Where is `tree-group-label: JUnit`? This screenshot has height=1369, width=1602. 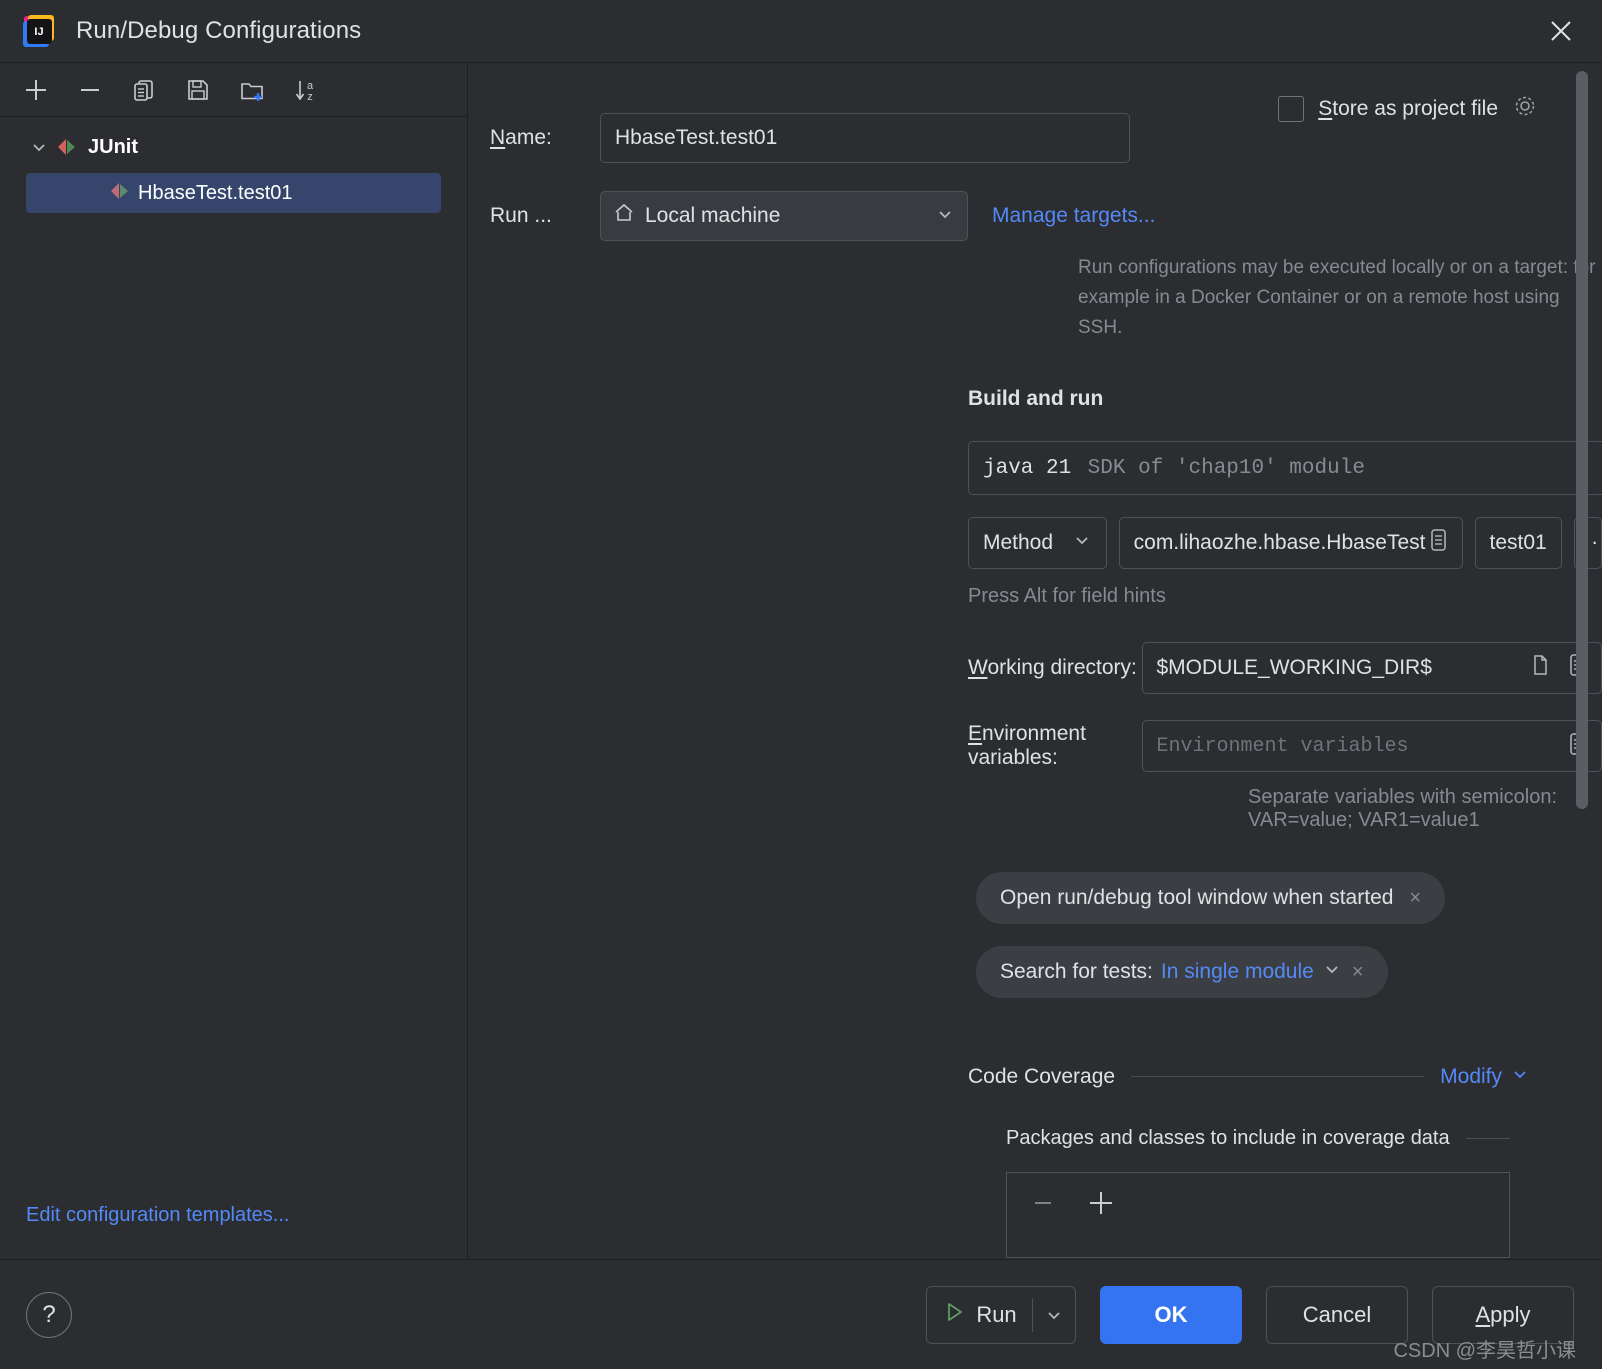 tree-group-label: JUnit is located at coordinates (113, 146).